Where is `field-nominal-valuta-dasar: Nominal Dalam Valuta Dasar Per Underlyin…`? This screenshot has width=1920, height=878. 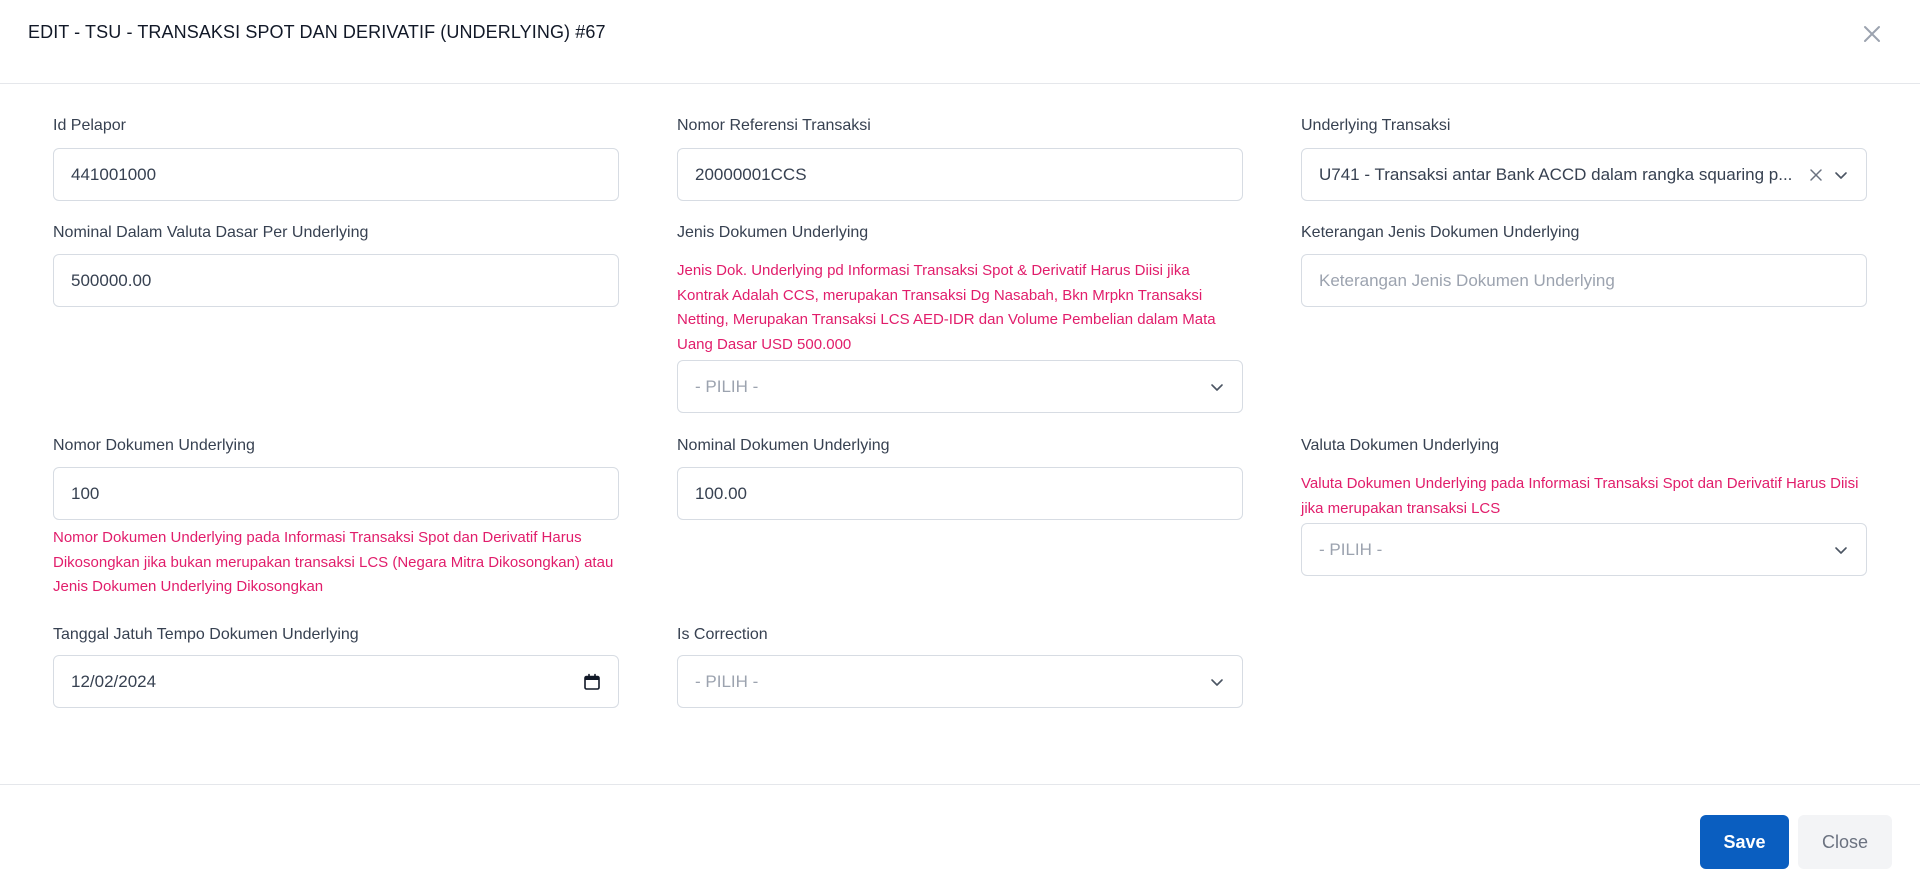 field-nominal-valuta-dasar: Nominal Dalam Valuta Dasar Per Underlyin… is located at coordinates (336, 265).